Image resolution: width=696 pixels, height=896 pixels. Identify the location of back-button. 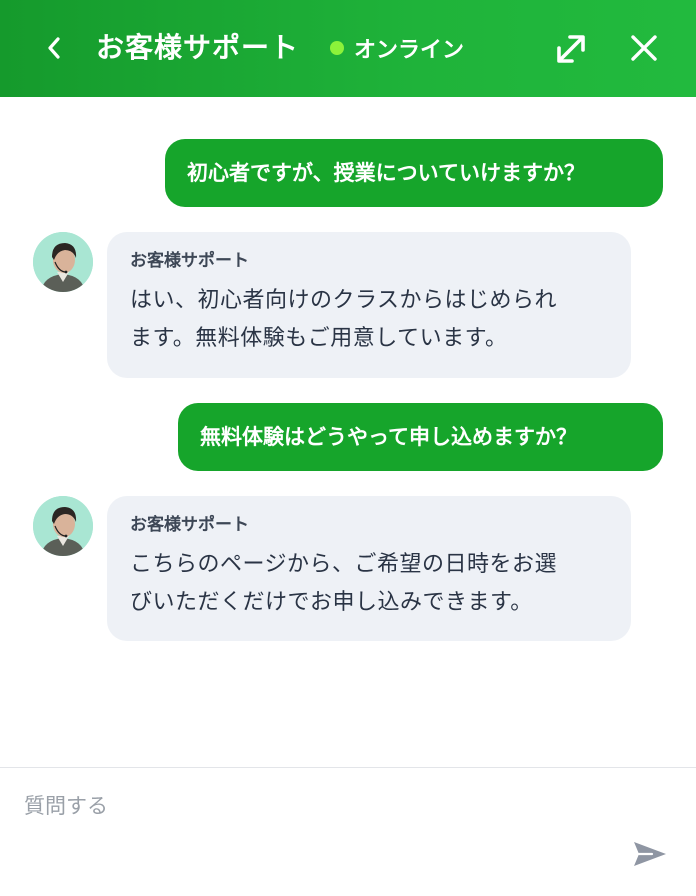
(54, 48).